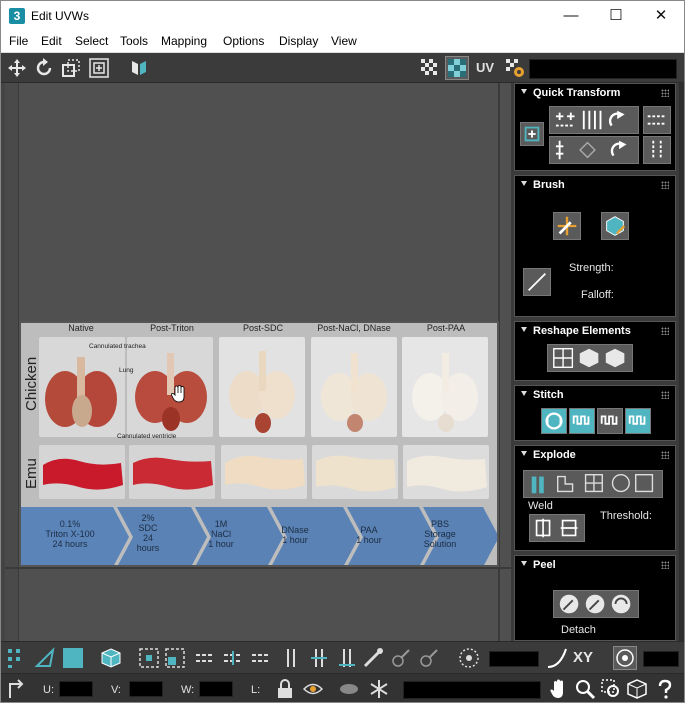 This screenshot has width=685, height=703. What do you see at coordinates (554, 421) in the screenshot?
I see `stitch-custom-button` at bounding box center [554, 421].